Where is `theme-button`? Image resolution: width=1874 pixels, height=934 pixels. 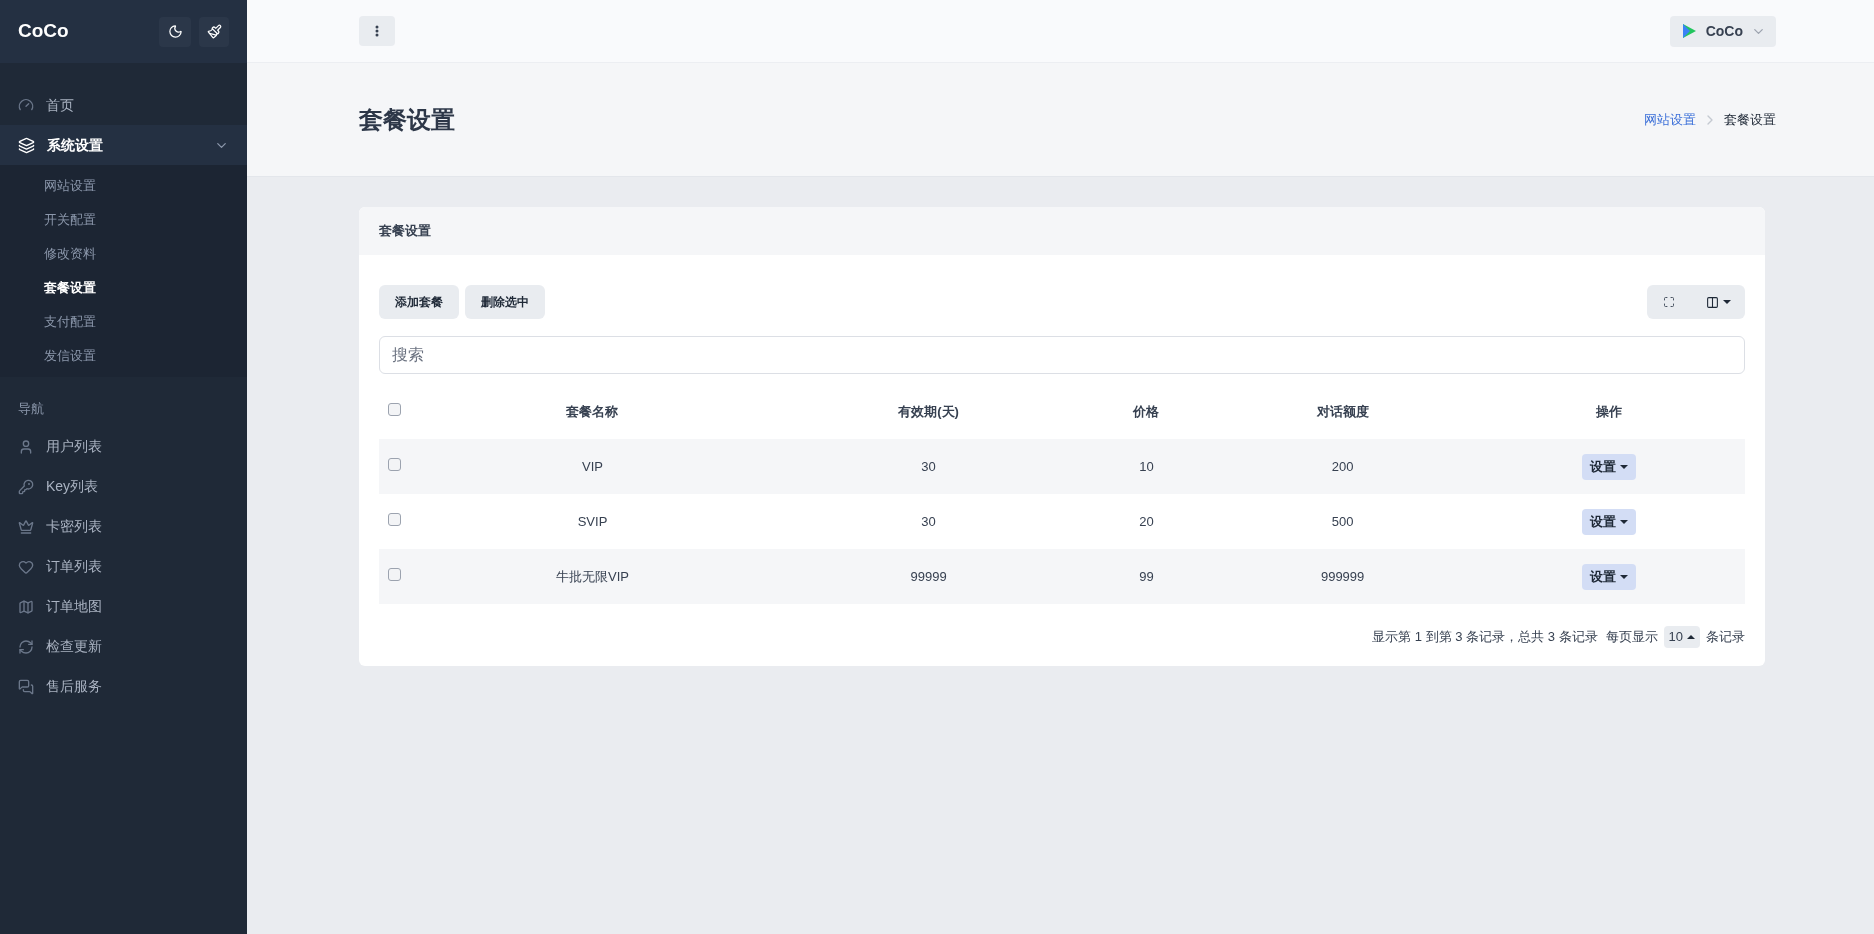 theme-button is located at coordinates (214, 31).